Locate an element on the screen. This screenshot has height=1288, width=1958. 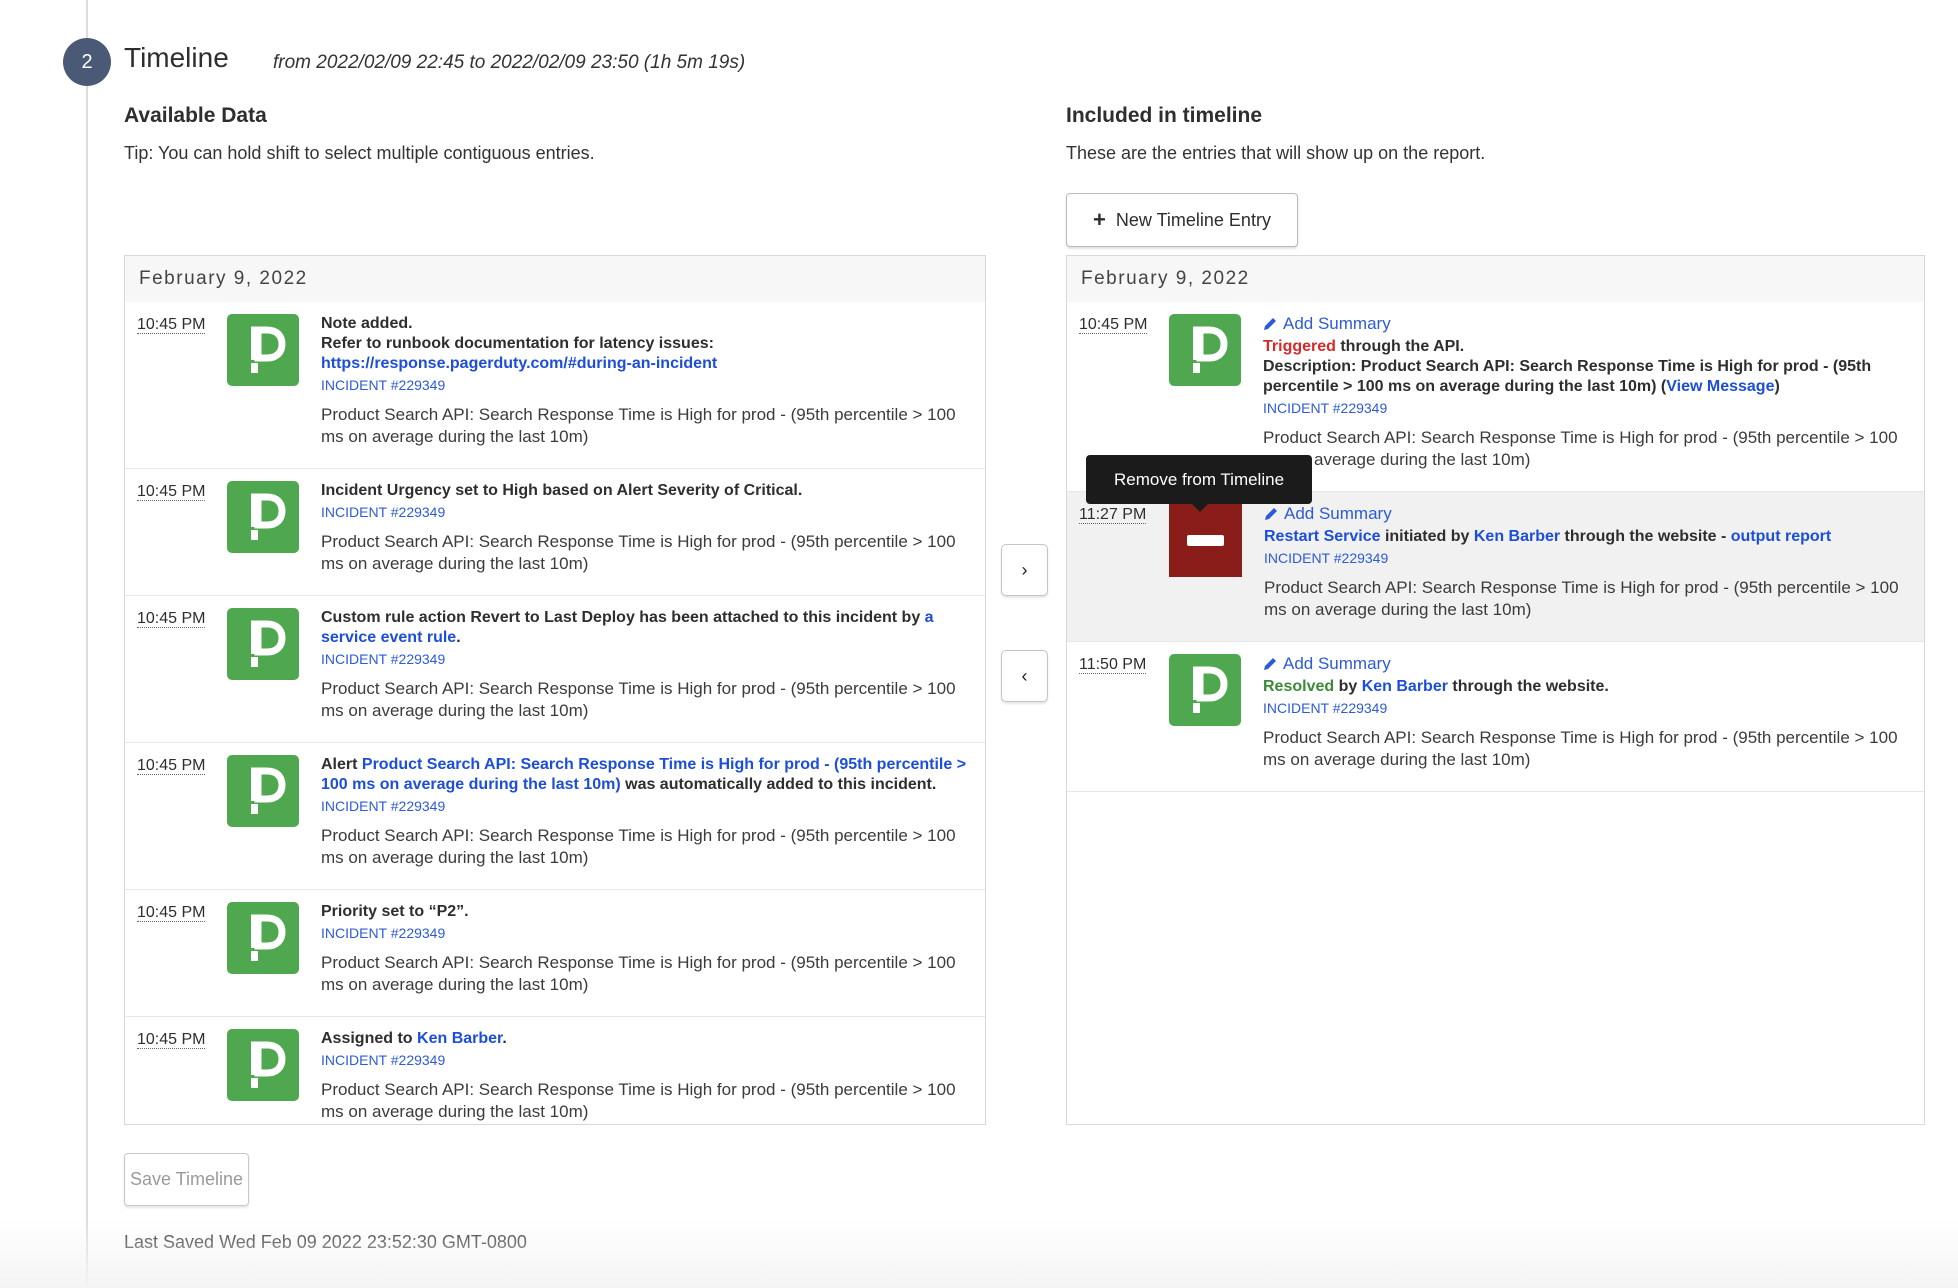
entry-link: Restart Service is located at coordinates (1322, 536).